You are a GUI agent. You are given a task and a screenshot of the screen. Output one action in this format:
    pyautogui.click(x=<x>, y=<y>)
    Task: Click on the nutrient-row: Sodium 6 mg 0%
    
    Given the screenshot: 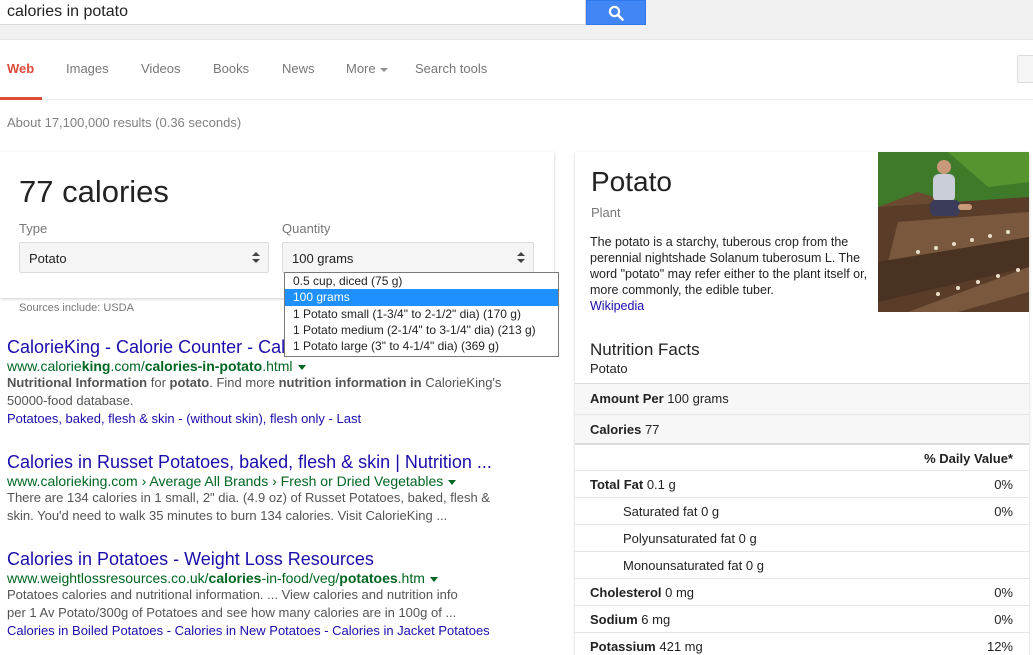 What is the action you would take?
    pyautogui.click(x=802, y=618)
    